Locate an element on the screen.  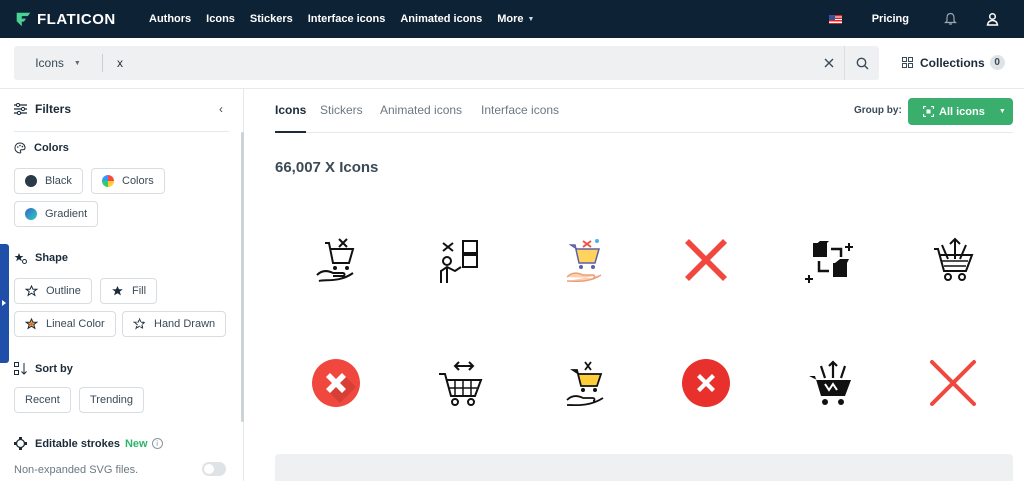
star-lineal-color-icon is located at coordinates (31, 324).